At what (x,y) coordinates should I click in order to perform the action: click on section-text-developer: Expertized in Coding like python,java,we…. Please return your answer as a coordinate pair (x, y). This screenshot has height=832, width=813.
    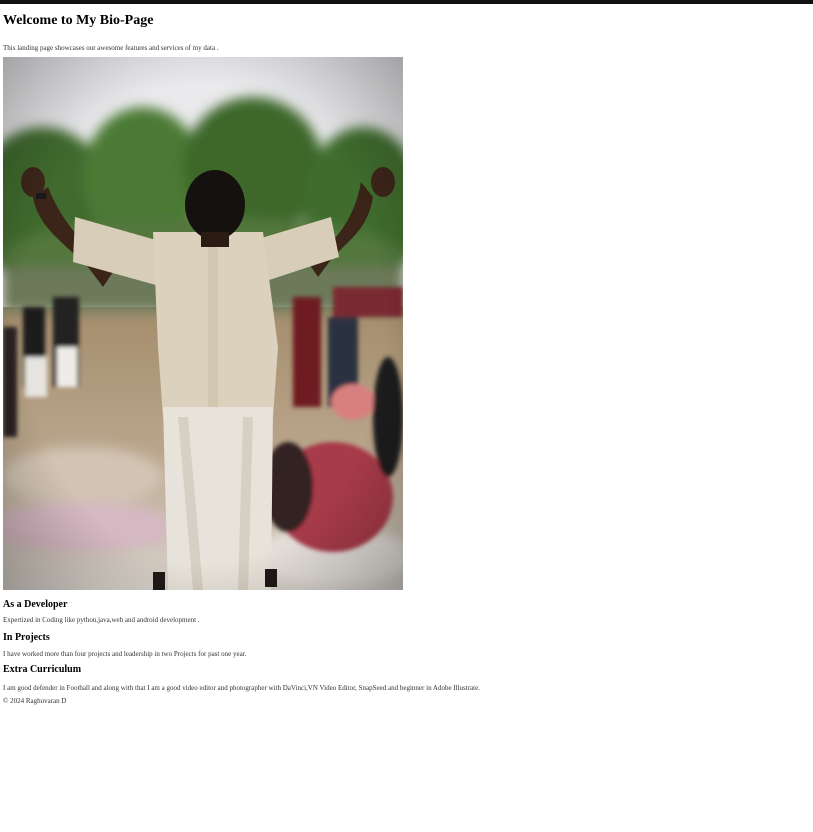
    Looking at the image, I should click on (101, 620).